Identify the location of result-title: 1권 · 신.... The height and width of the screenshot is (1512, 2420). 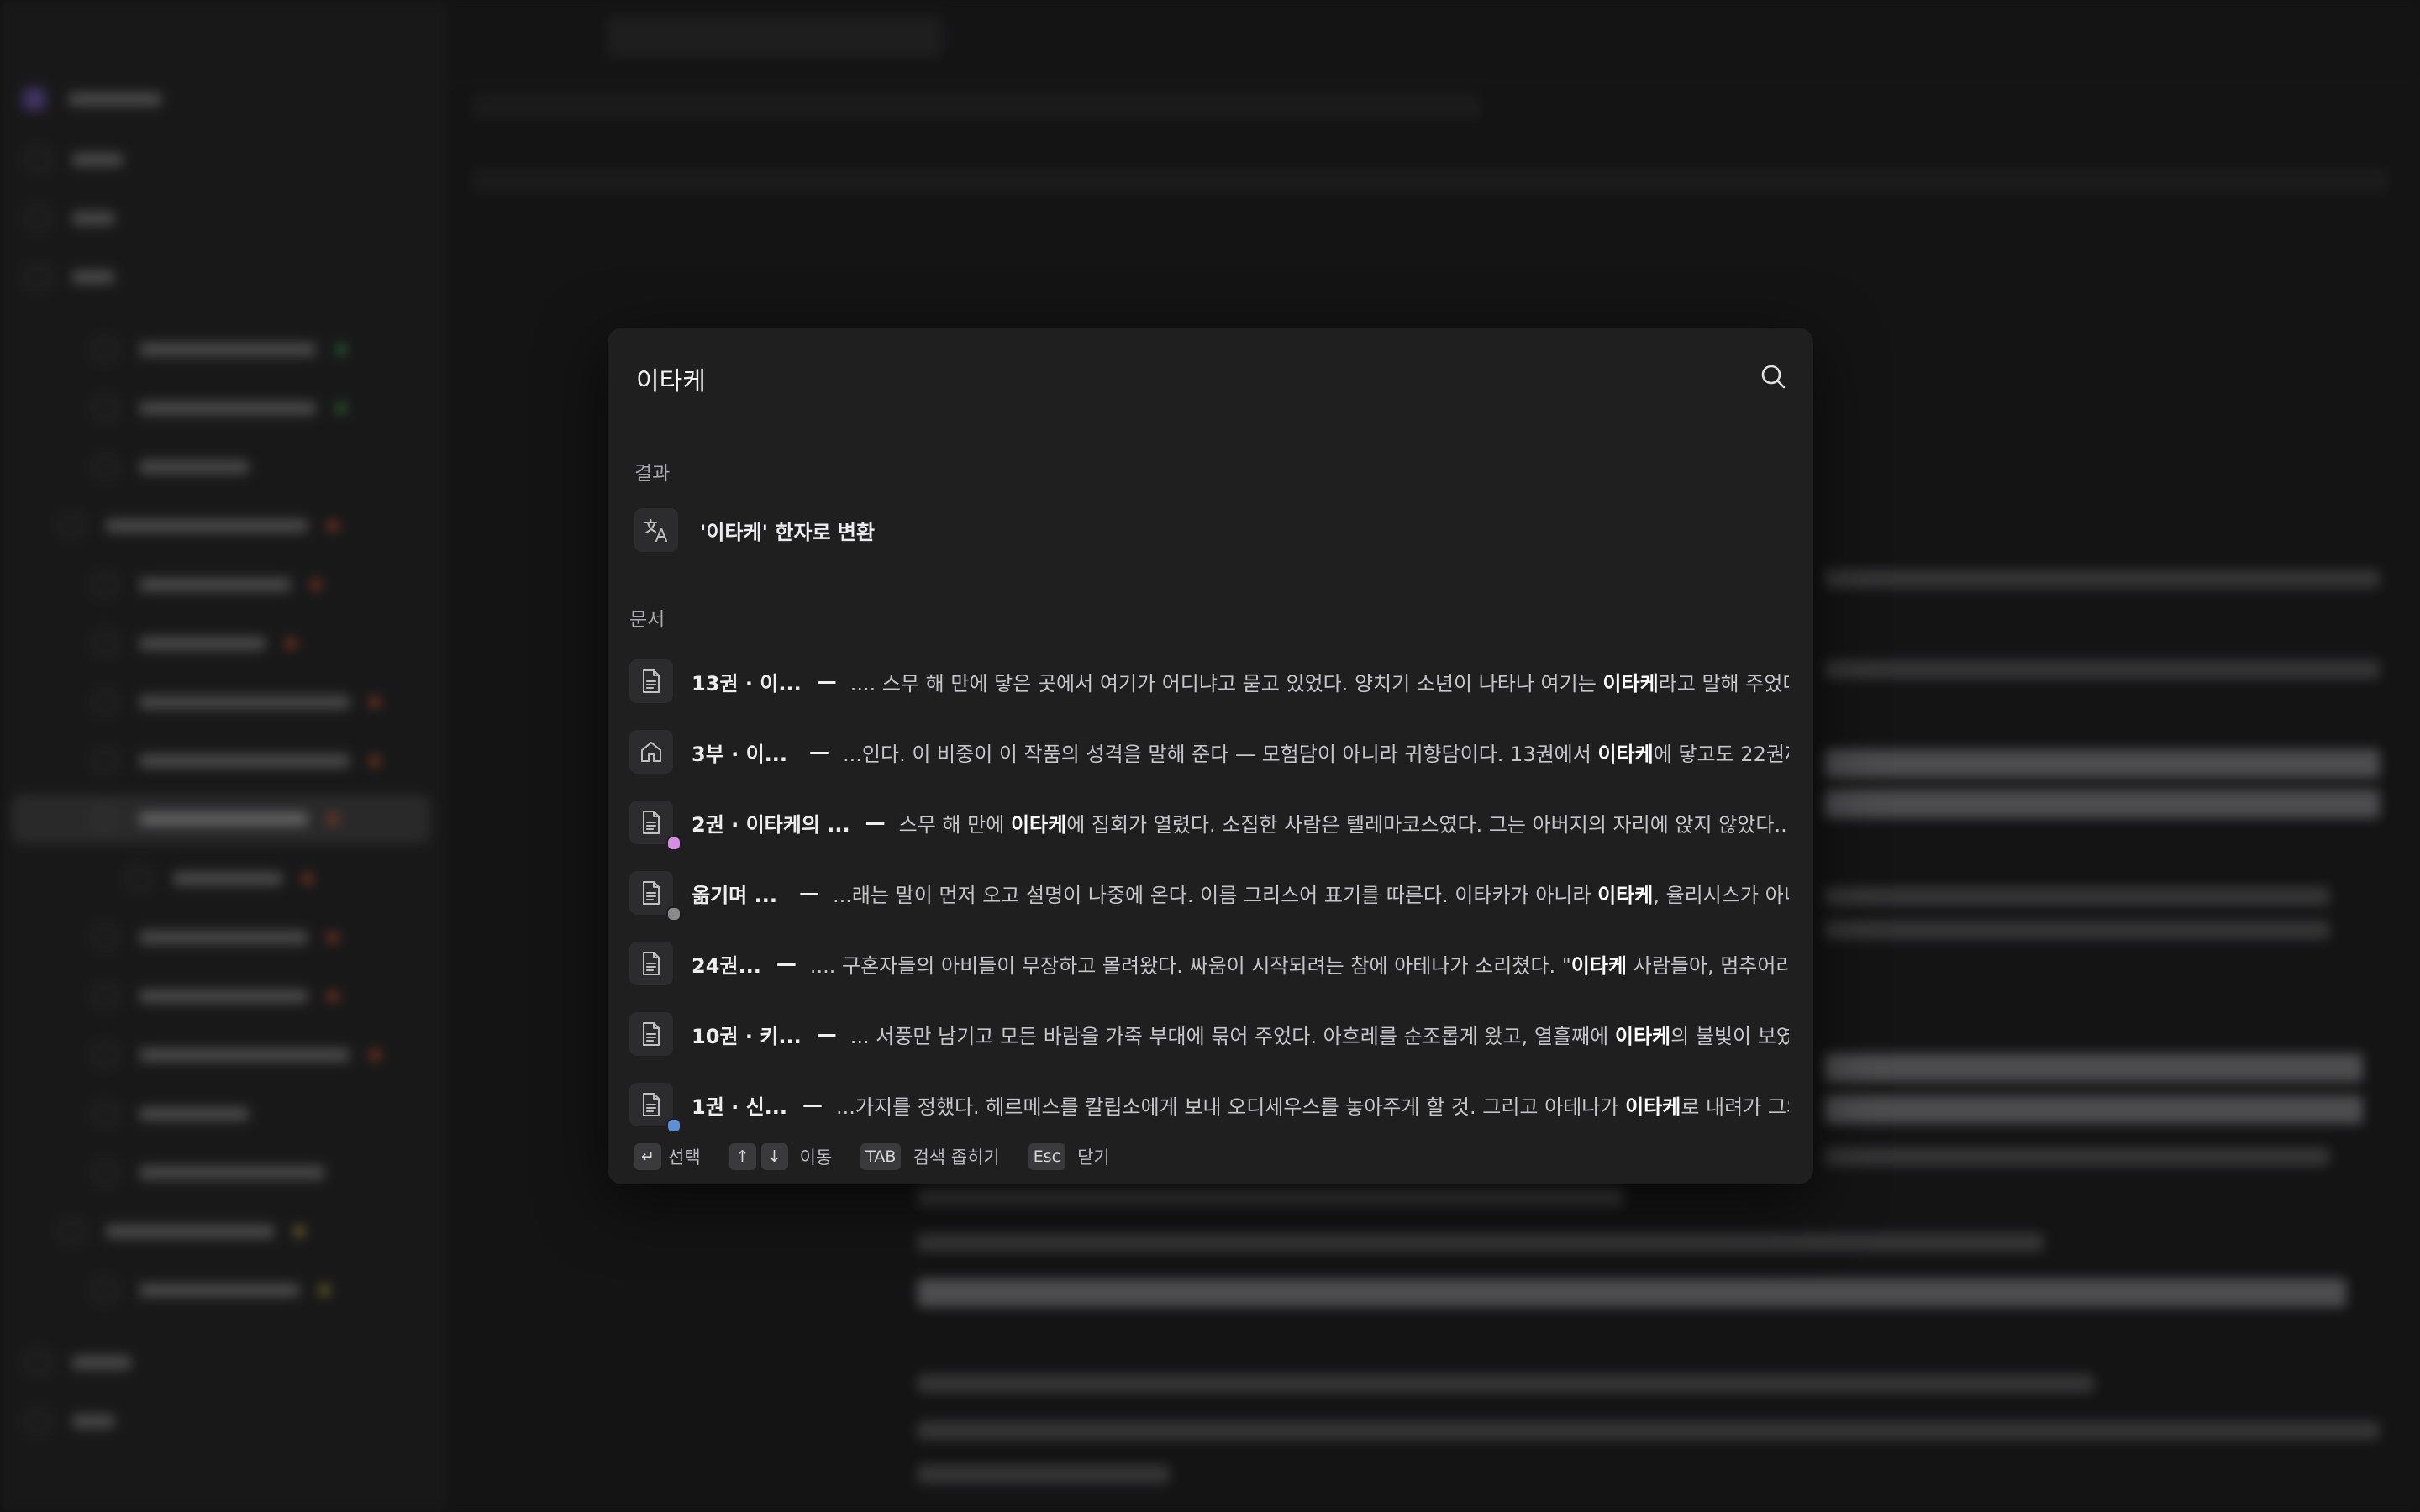
(740, 1107).